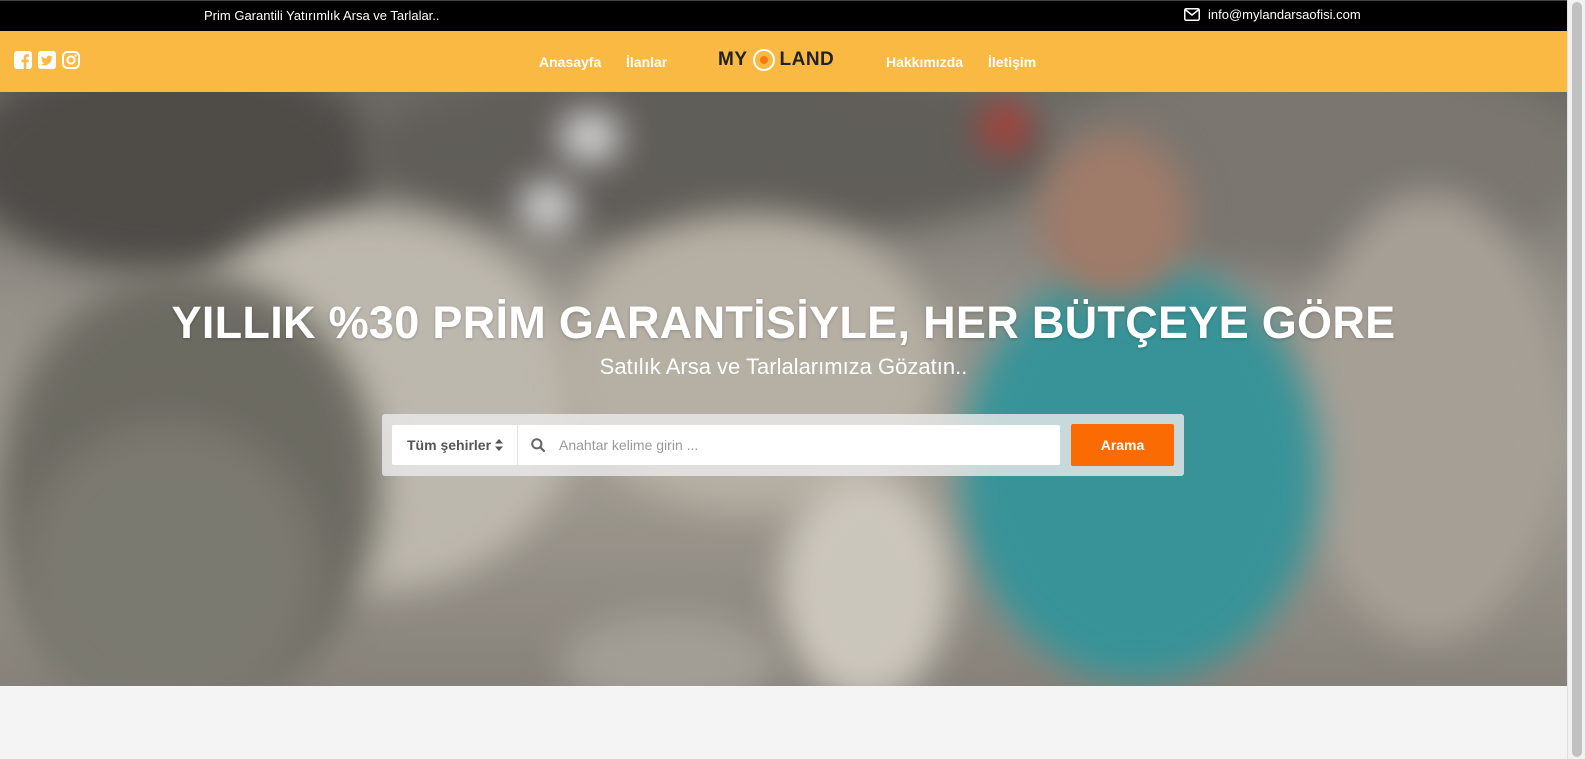  Describe the element at coordinates (23, 60) in the screenshot. I see `facebook-icon` at that location.